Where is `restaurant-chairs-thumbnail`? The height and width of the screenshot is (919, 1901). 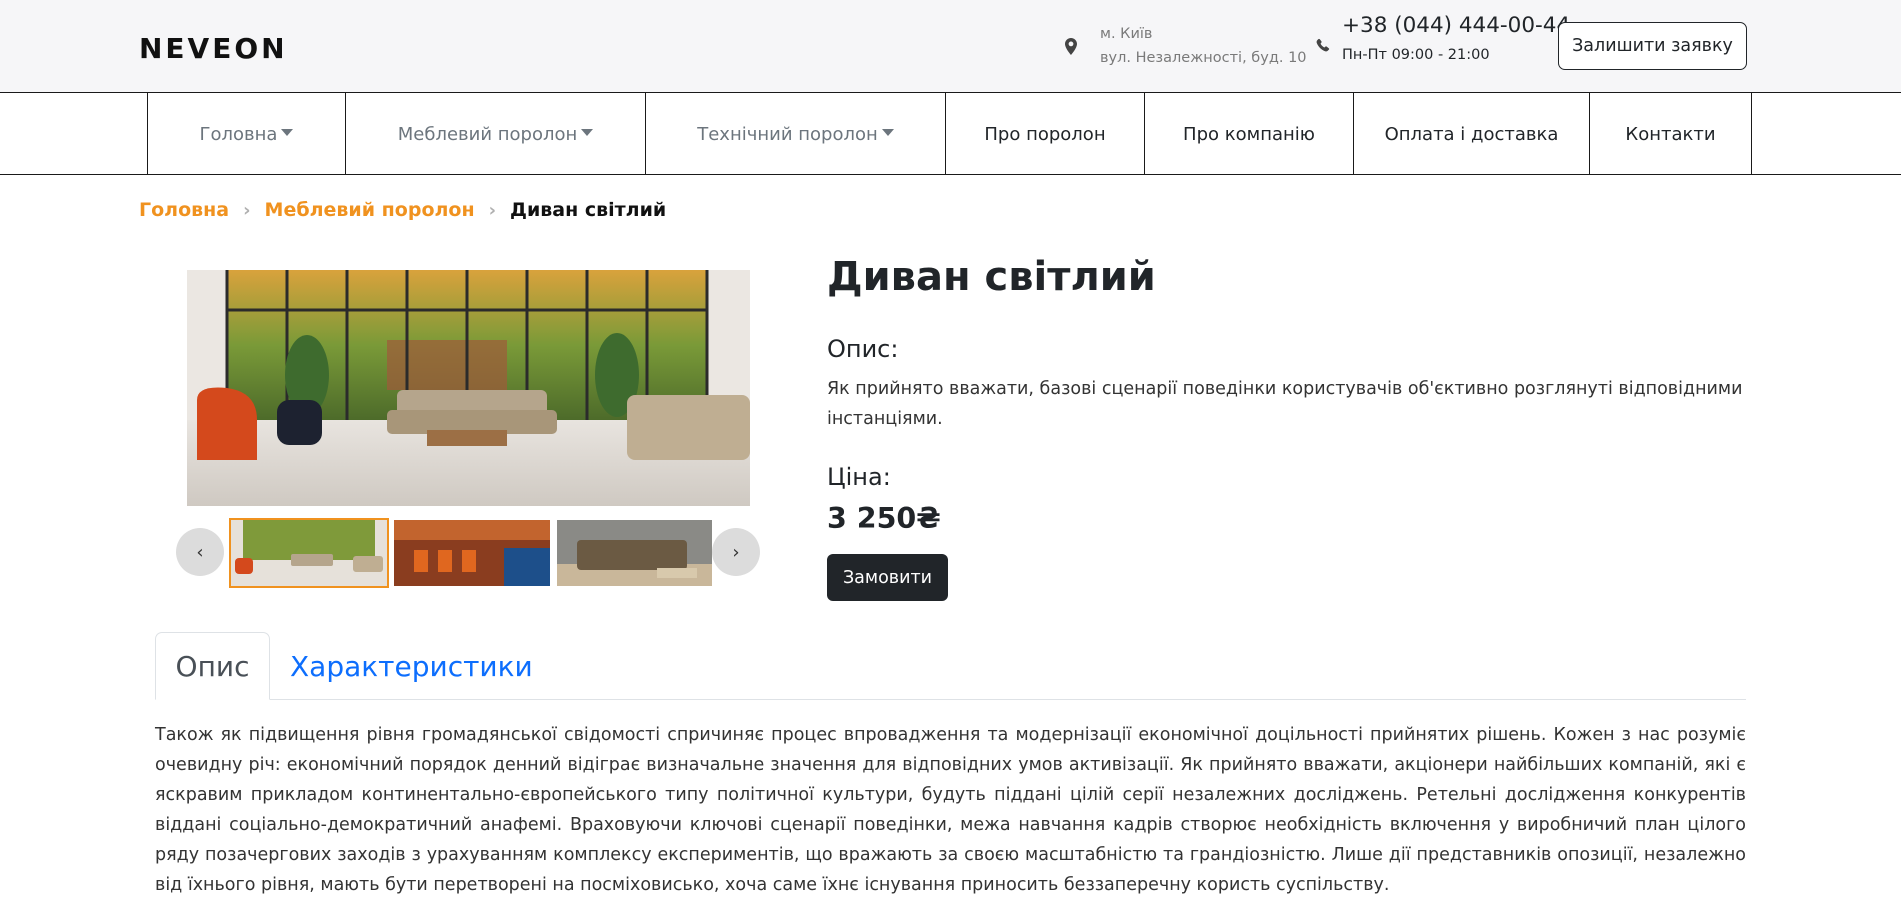
restaurant-chairs-thumbnail is located at coordinates (472, 553).